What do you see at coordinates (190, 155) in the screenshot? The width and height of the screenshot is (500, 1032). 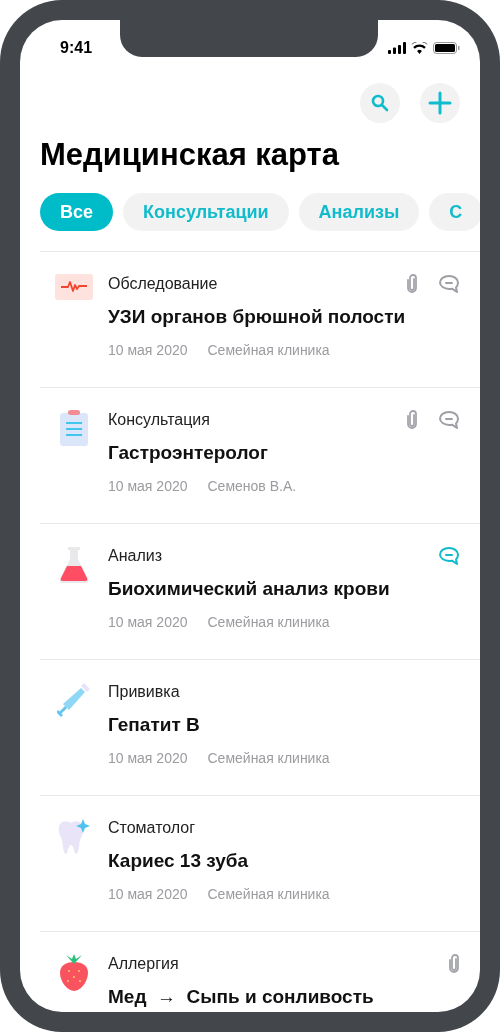 I see `page-title: Медицинская карта` at bounding box center [190, 155].